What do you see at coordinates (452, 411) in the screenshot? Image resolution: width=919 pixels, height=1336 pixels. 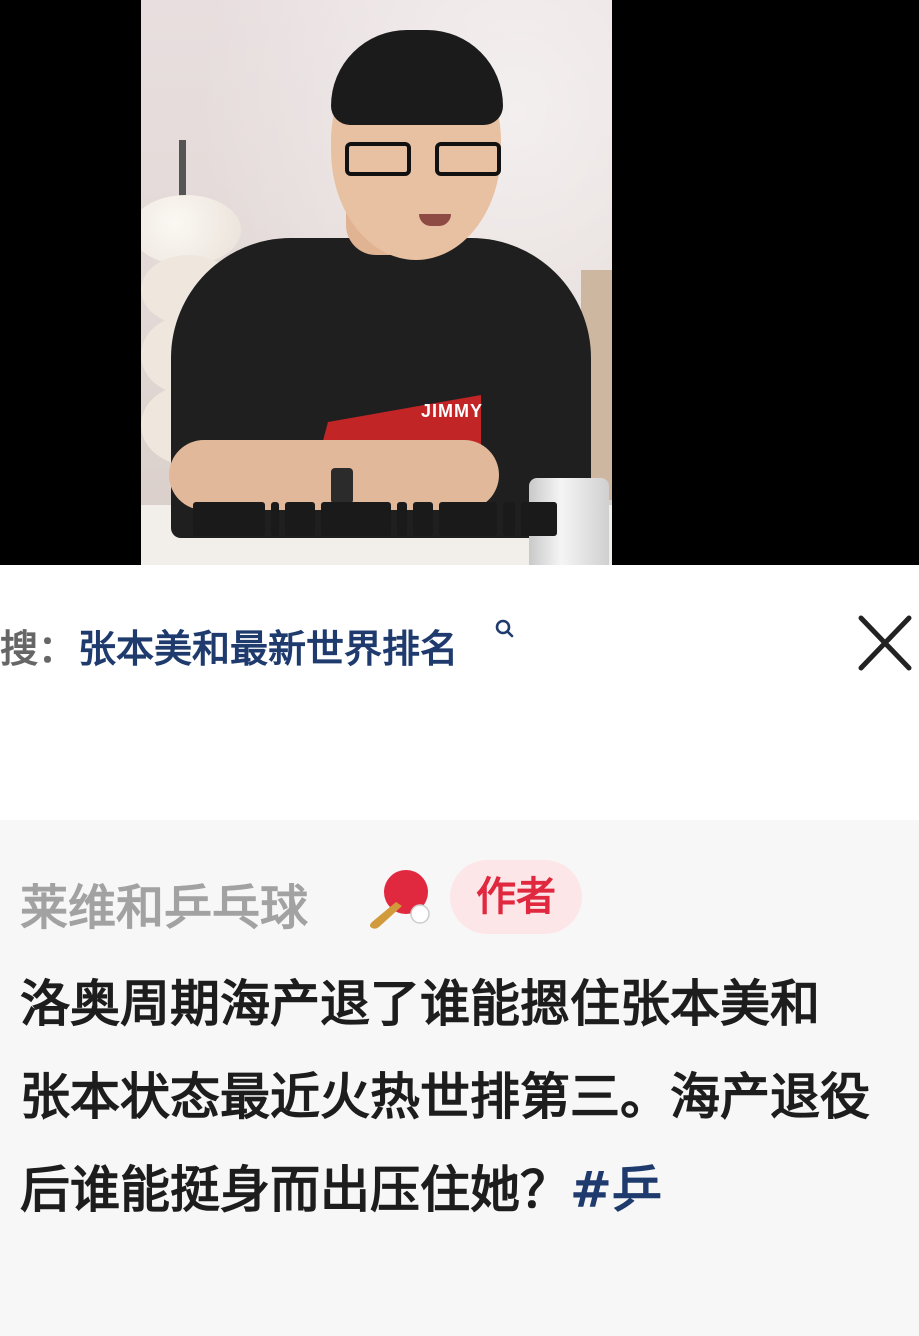 I see `shirt-text: JIMMY` at bounding box center [452, 411].